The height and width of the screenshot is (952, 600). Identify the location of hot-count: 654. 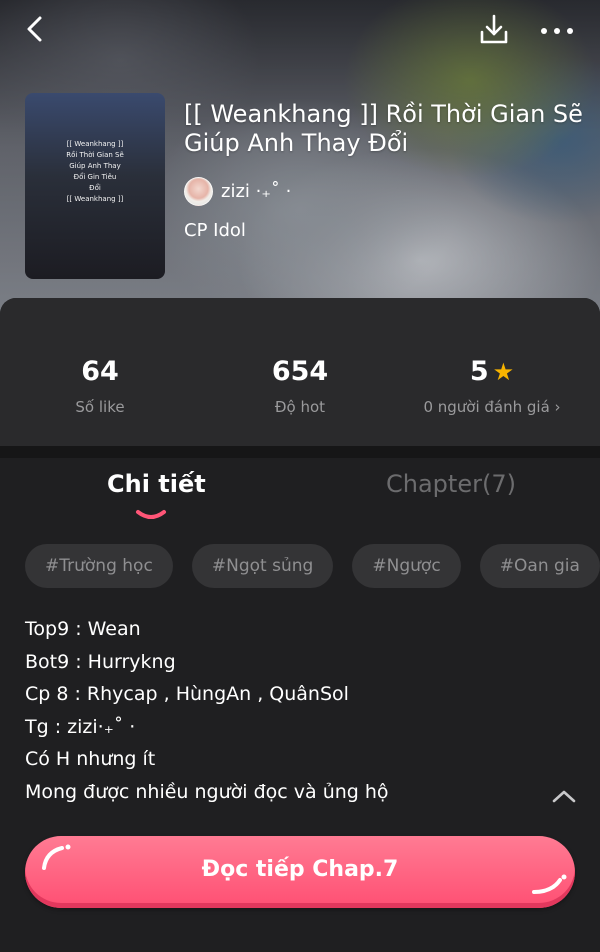
(300, 371).